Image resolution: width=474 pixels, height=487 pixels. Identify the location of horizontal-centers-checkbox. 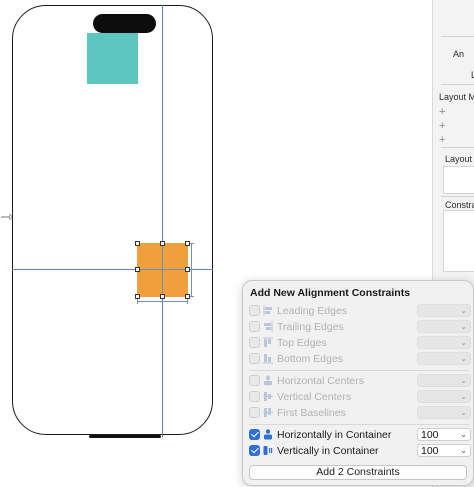
(254, 380).